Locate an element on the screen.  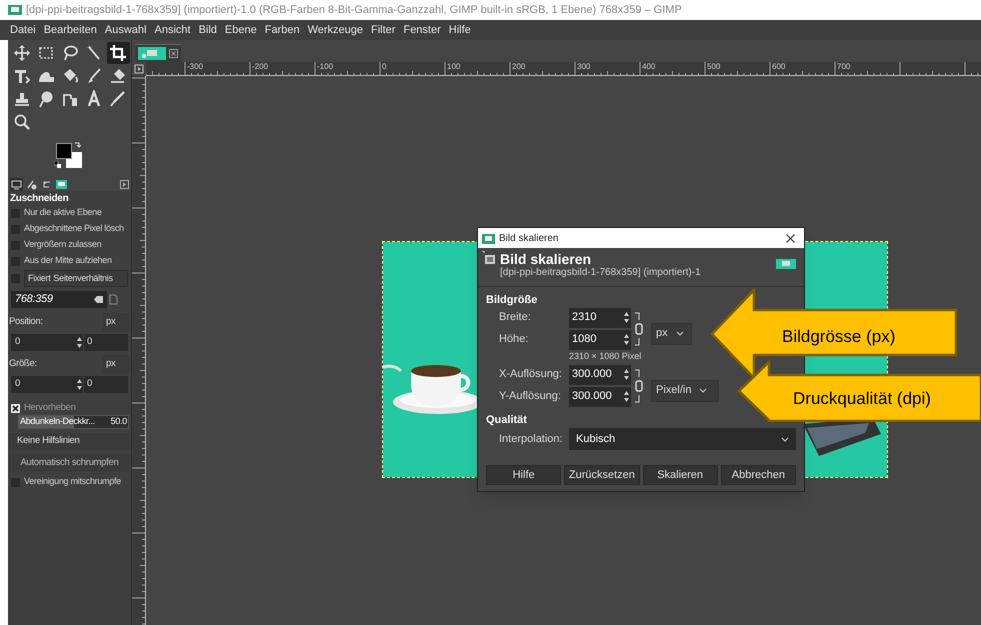
field-label: Höhe: is located at coordinates (514, 340).